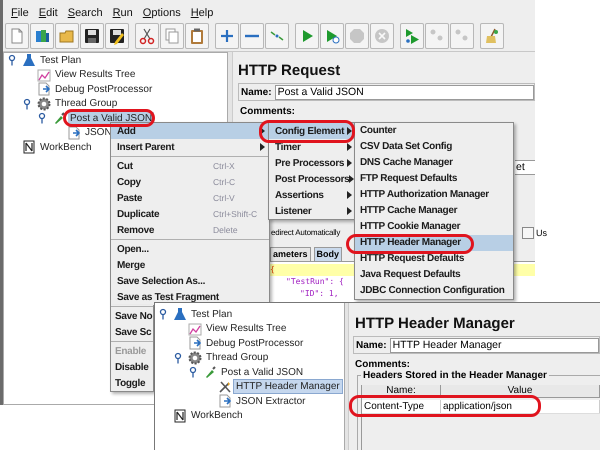 The height and width of the screenshot is (450, 600). What do you see at coordinates (190, 214) in the screenshot?
I see `menu-item: Duplicate Ctrl+Shift-C` at bounding box center [190, 214].